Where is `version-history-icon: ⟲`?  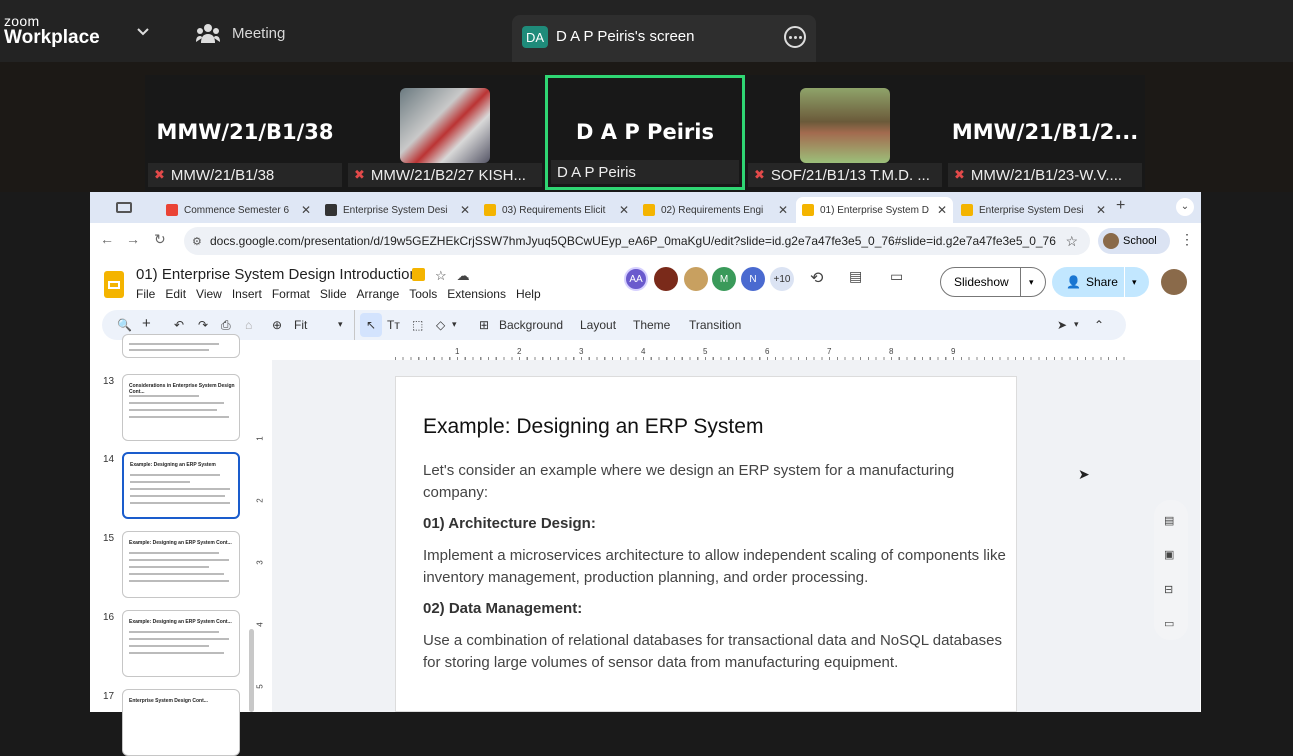 version-history-icon: ⟲ is located at coordinates (816, 278).